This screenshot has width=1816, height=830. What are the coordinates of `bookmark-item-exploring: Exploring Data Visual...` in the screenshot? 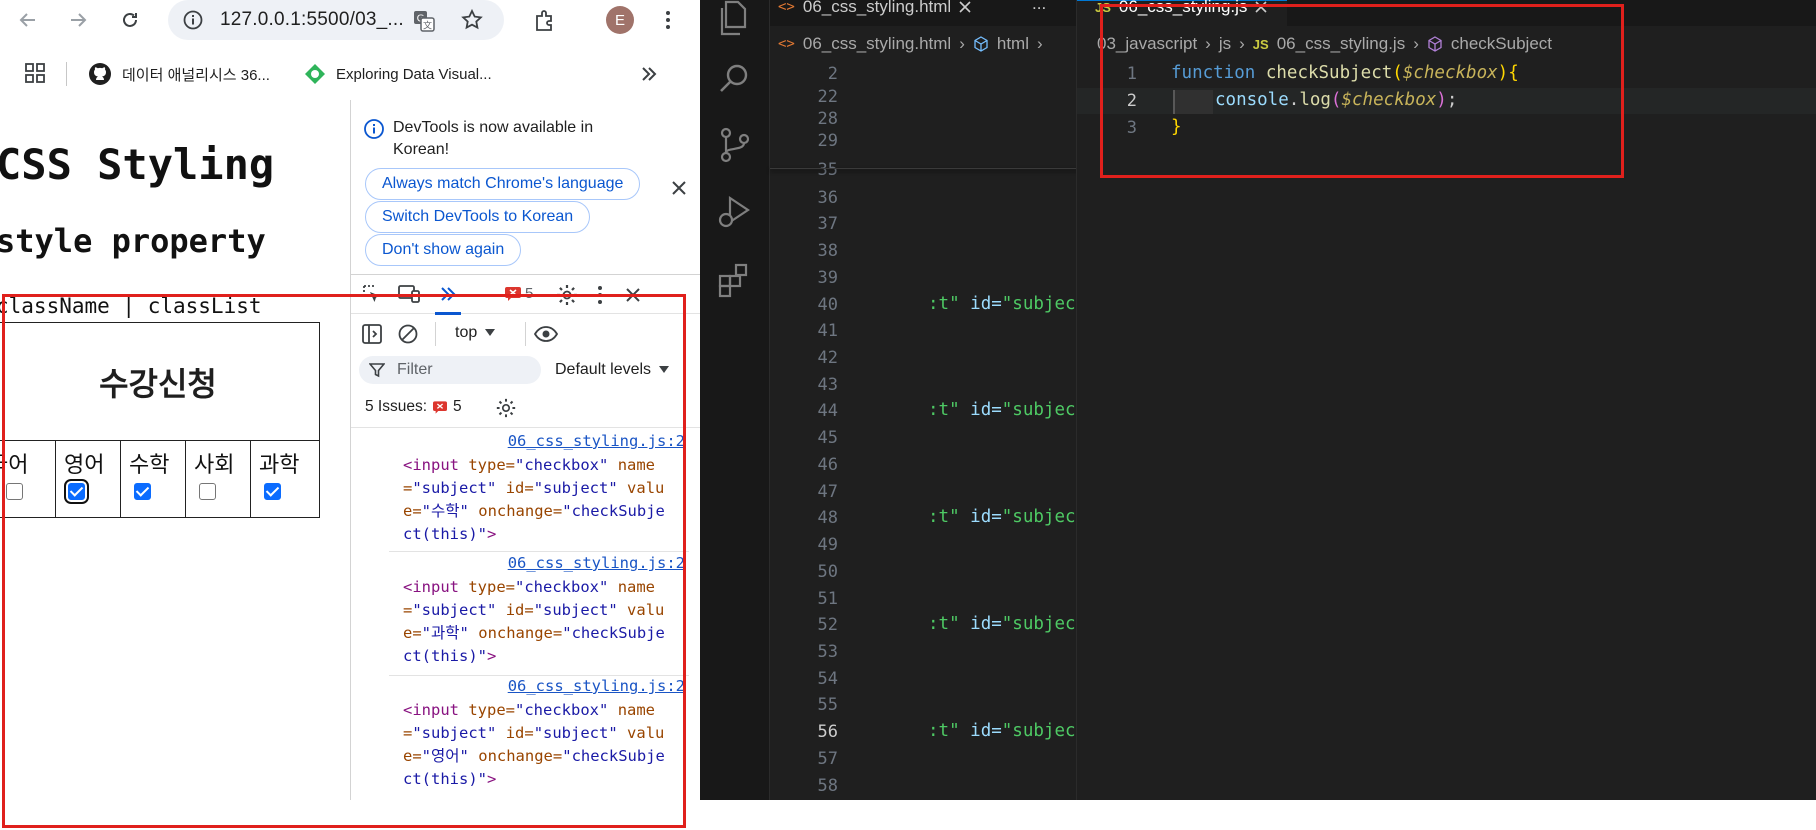 It's located at (398, 74).